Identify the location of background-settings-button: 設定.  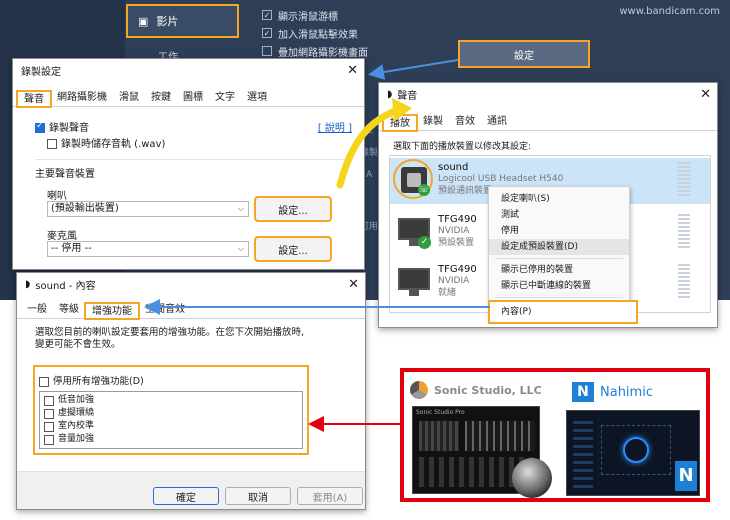
(524, 54).